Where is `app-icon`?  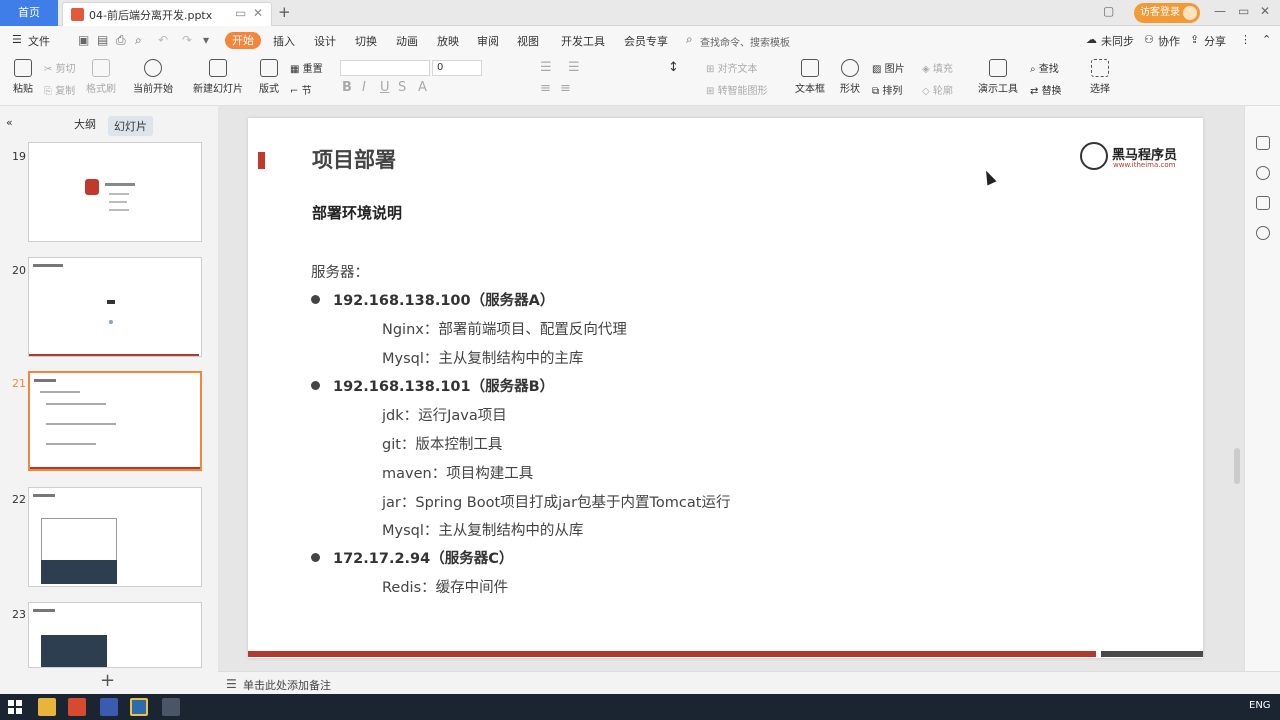 app-icon is located at coordinates (139, 707).